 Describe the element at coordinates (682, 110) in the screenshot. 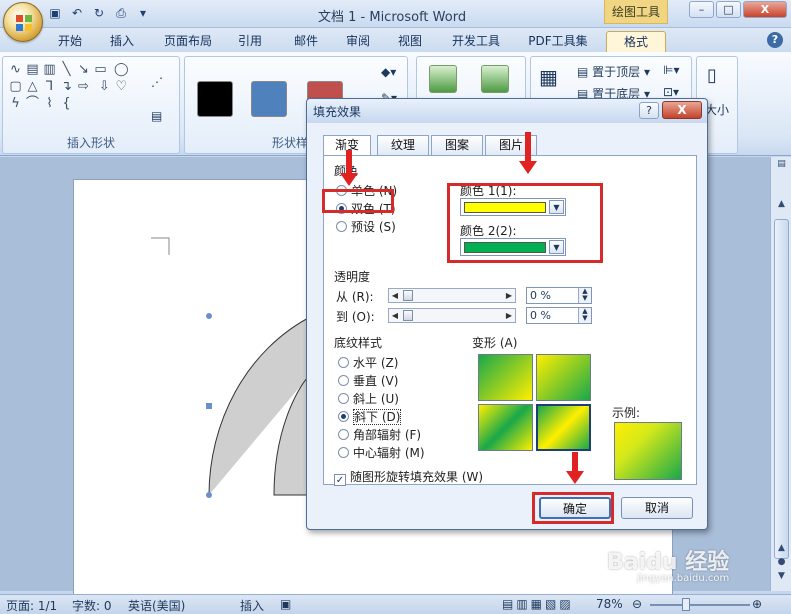

I see `dialog-close-button: X` at that location.